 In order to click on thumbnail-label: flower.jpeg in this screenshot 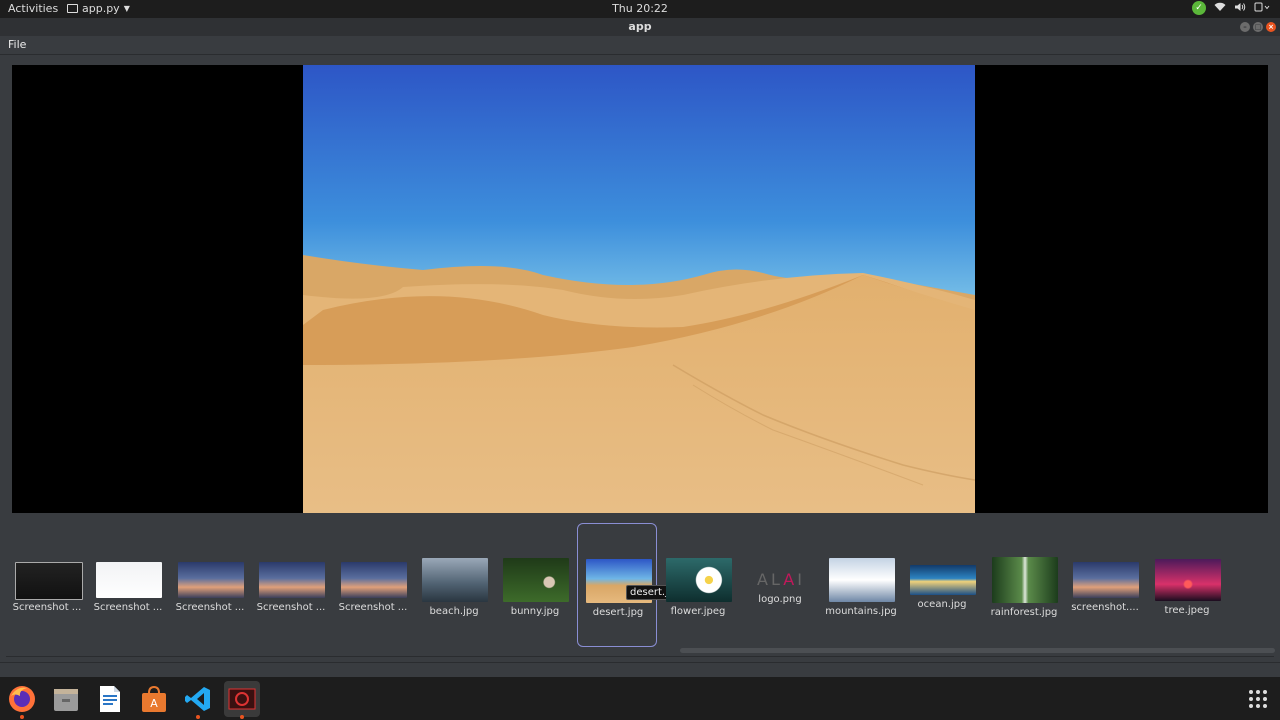, I will do `click(698, 611)`.